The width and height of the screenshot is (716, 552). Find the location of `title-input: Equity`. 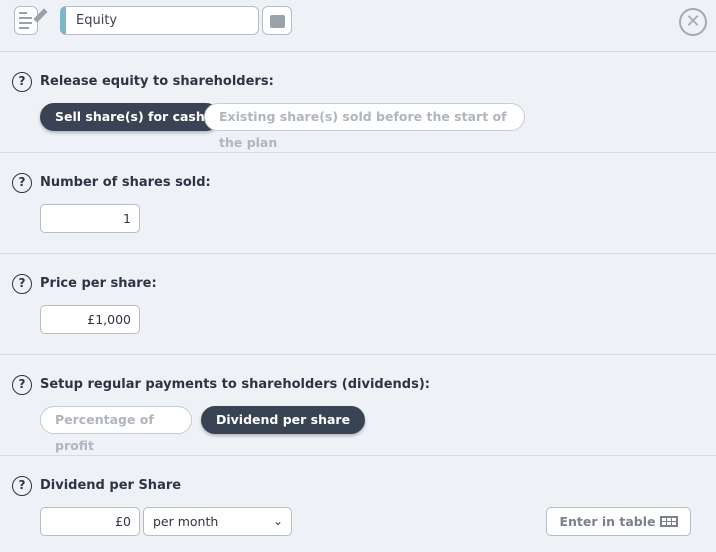

title-input: Equity is located at coordinates (159, 20).